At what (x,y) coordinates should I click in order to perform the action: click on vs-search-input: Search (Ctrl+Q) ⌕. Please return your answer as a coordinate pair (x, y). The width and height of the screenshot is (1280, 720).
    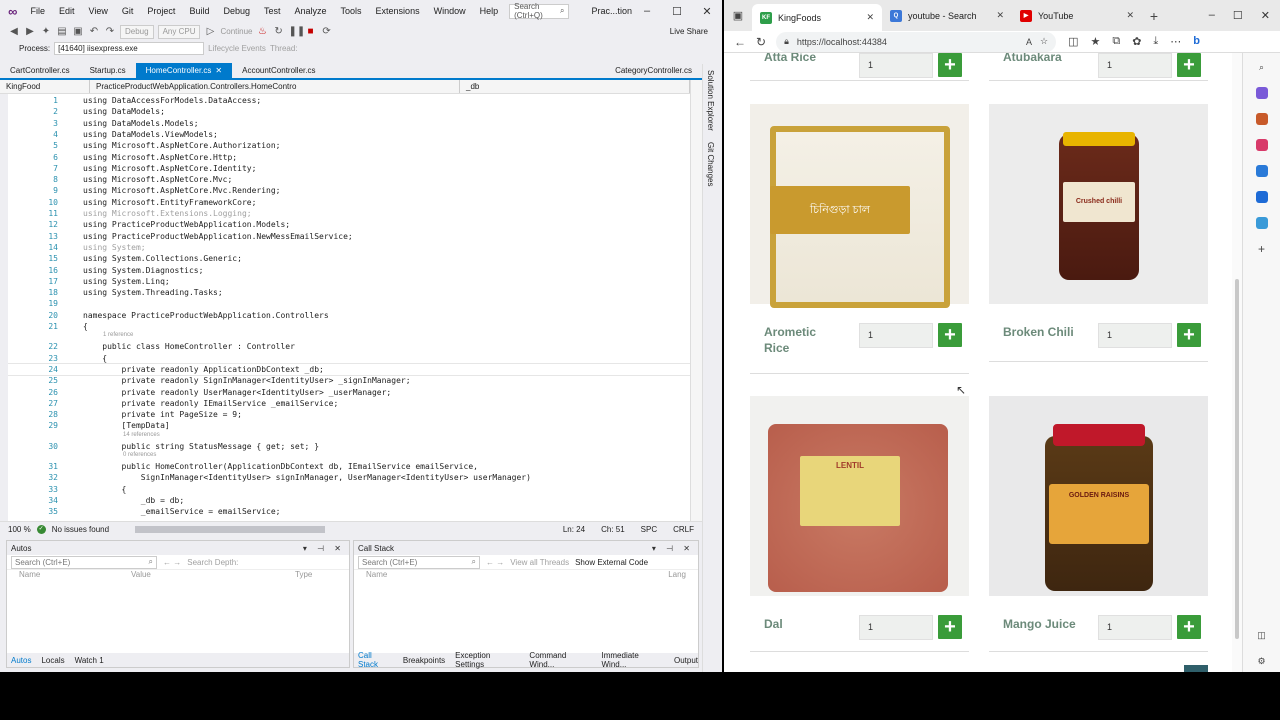
    Looking at the image, I should click on (539, 11).